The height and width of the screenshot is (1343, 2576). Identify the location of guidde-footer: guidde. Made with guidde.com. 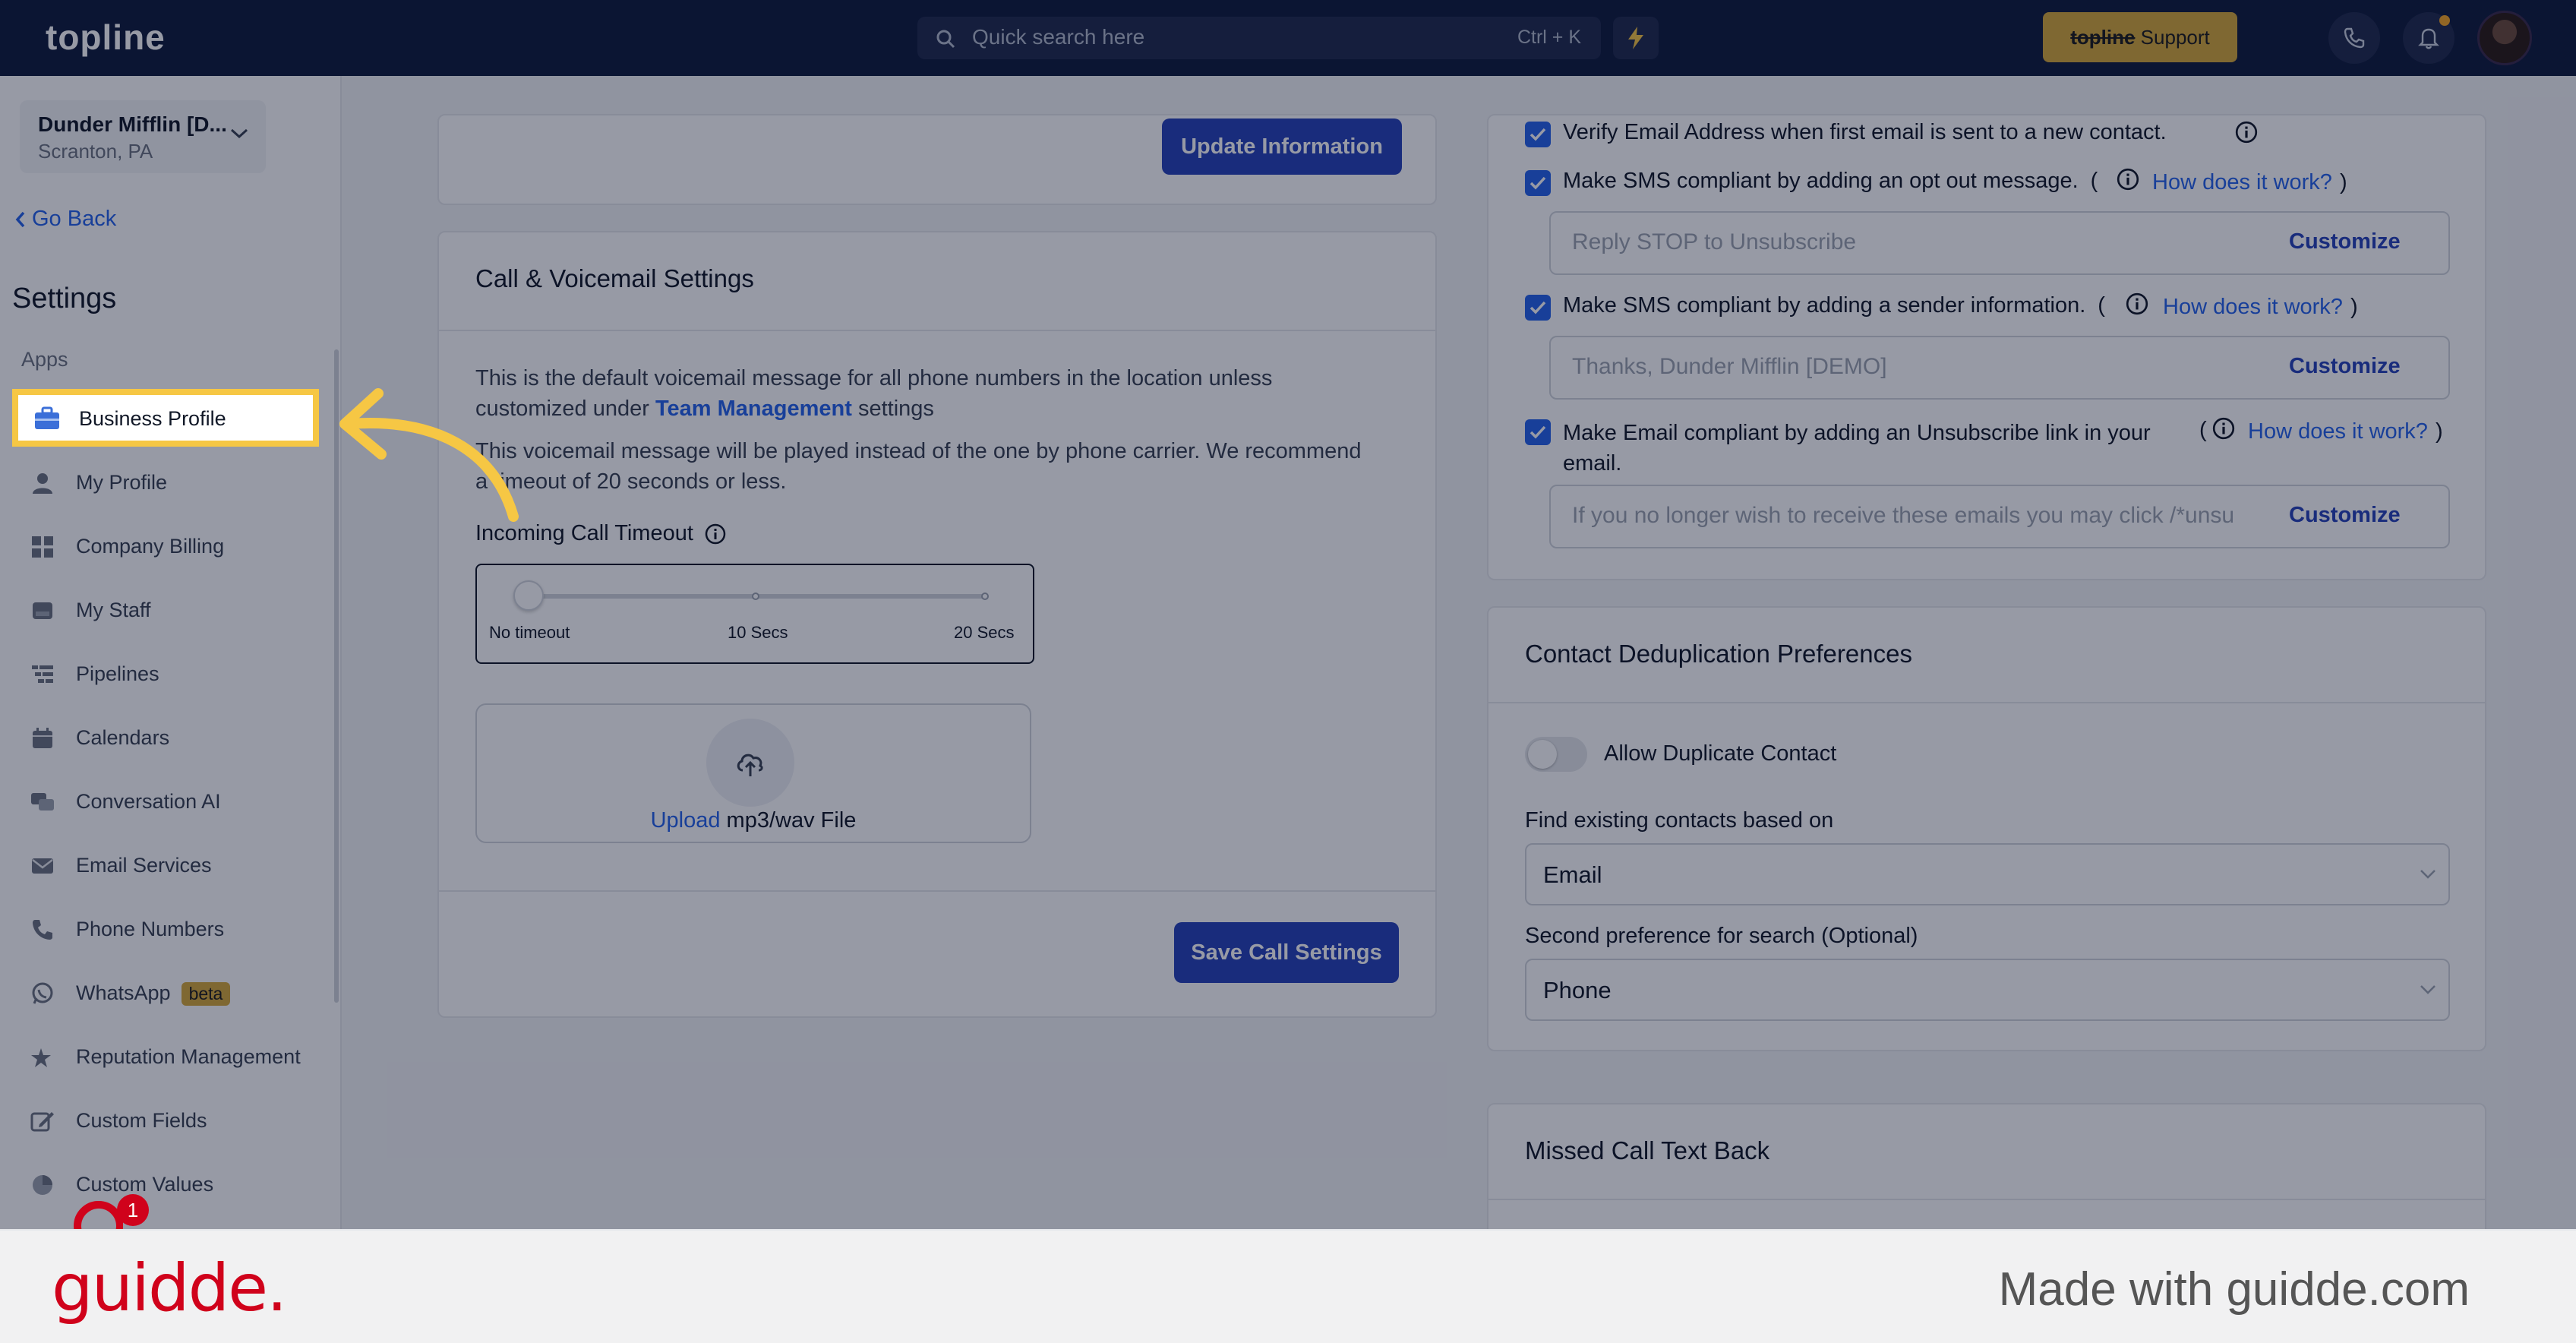
(1288, 1286).